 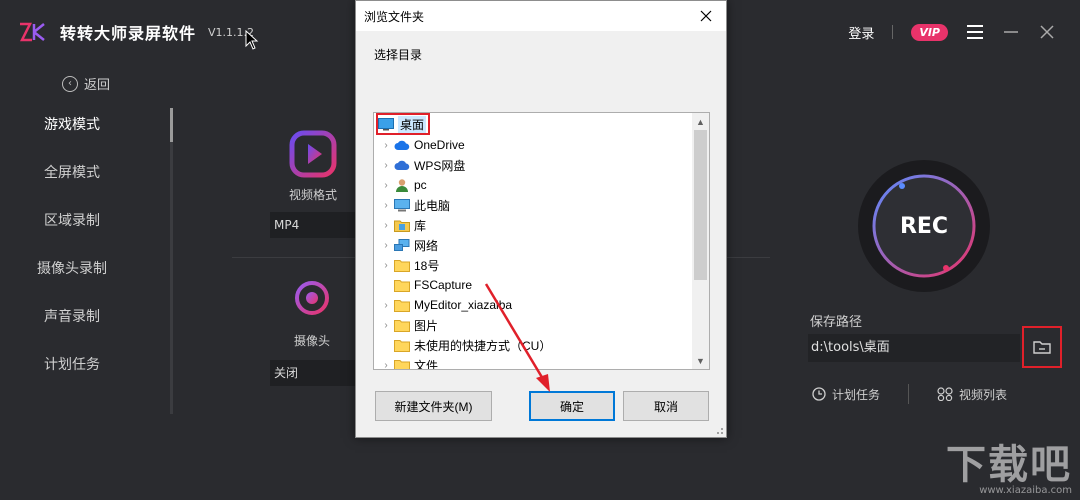 I want to click on vip-badge: VIP, so click(x=929, y=32).